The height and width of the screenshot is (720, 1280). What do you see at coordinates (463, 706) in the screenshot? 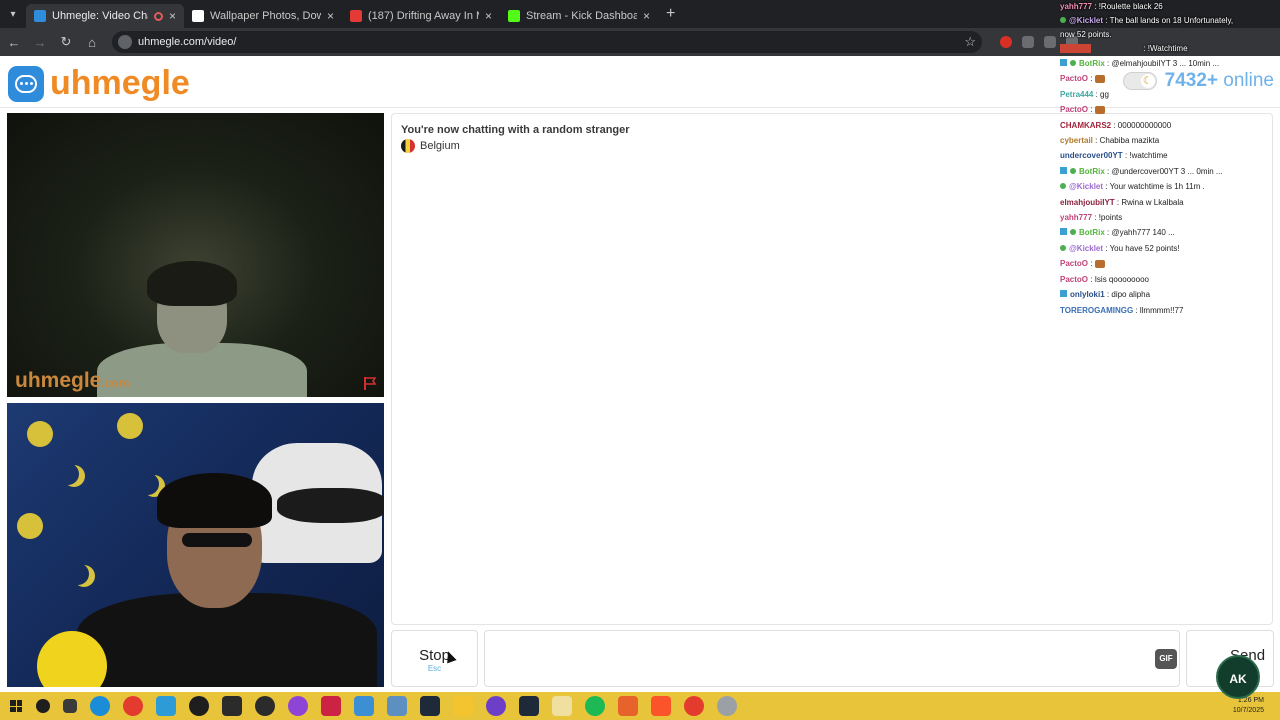
I see `file-explorer-icon` at bounding box center [463, 706].